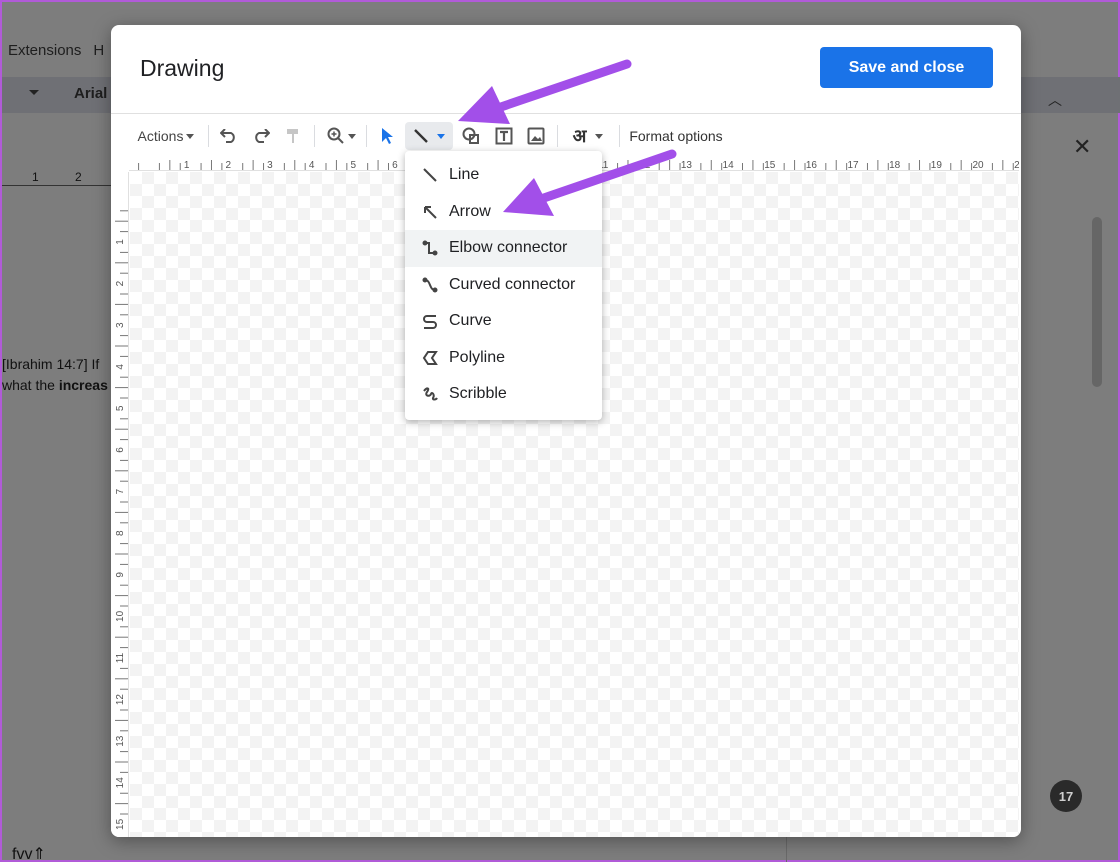 This screenshot has height=862, width=1120. What do you see at coordinates (503, 212) in the screenshot?
I see `menu-item-arrow: Arrow` at bounding box center [503, 212].